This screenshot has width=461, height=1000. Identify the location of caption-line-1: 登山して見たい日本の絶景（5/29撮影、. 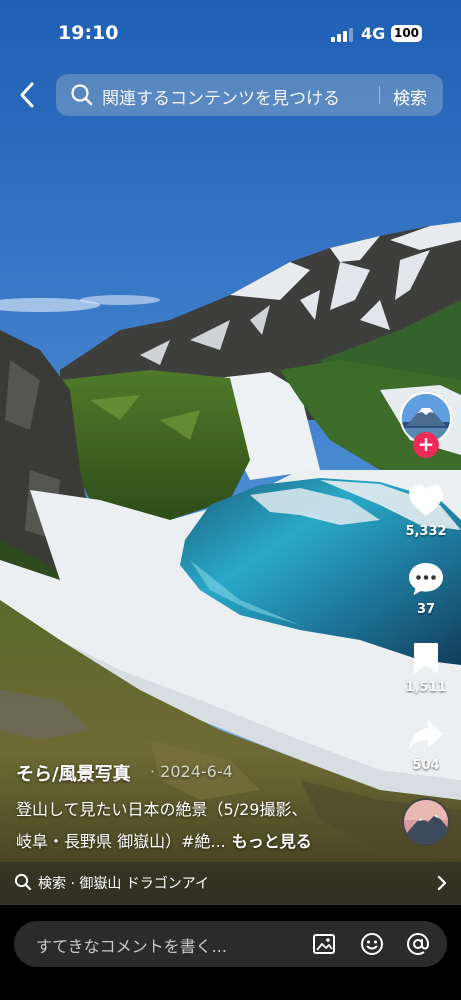
(162, 809).